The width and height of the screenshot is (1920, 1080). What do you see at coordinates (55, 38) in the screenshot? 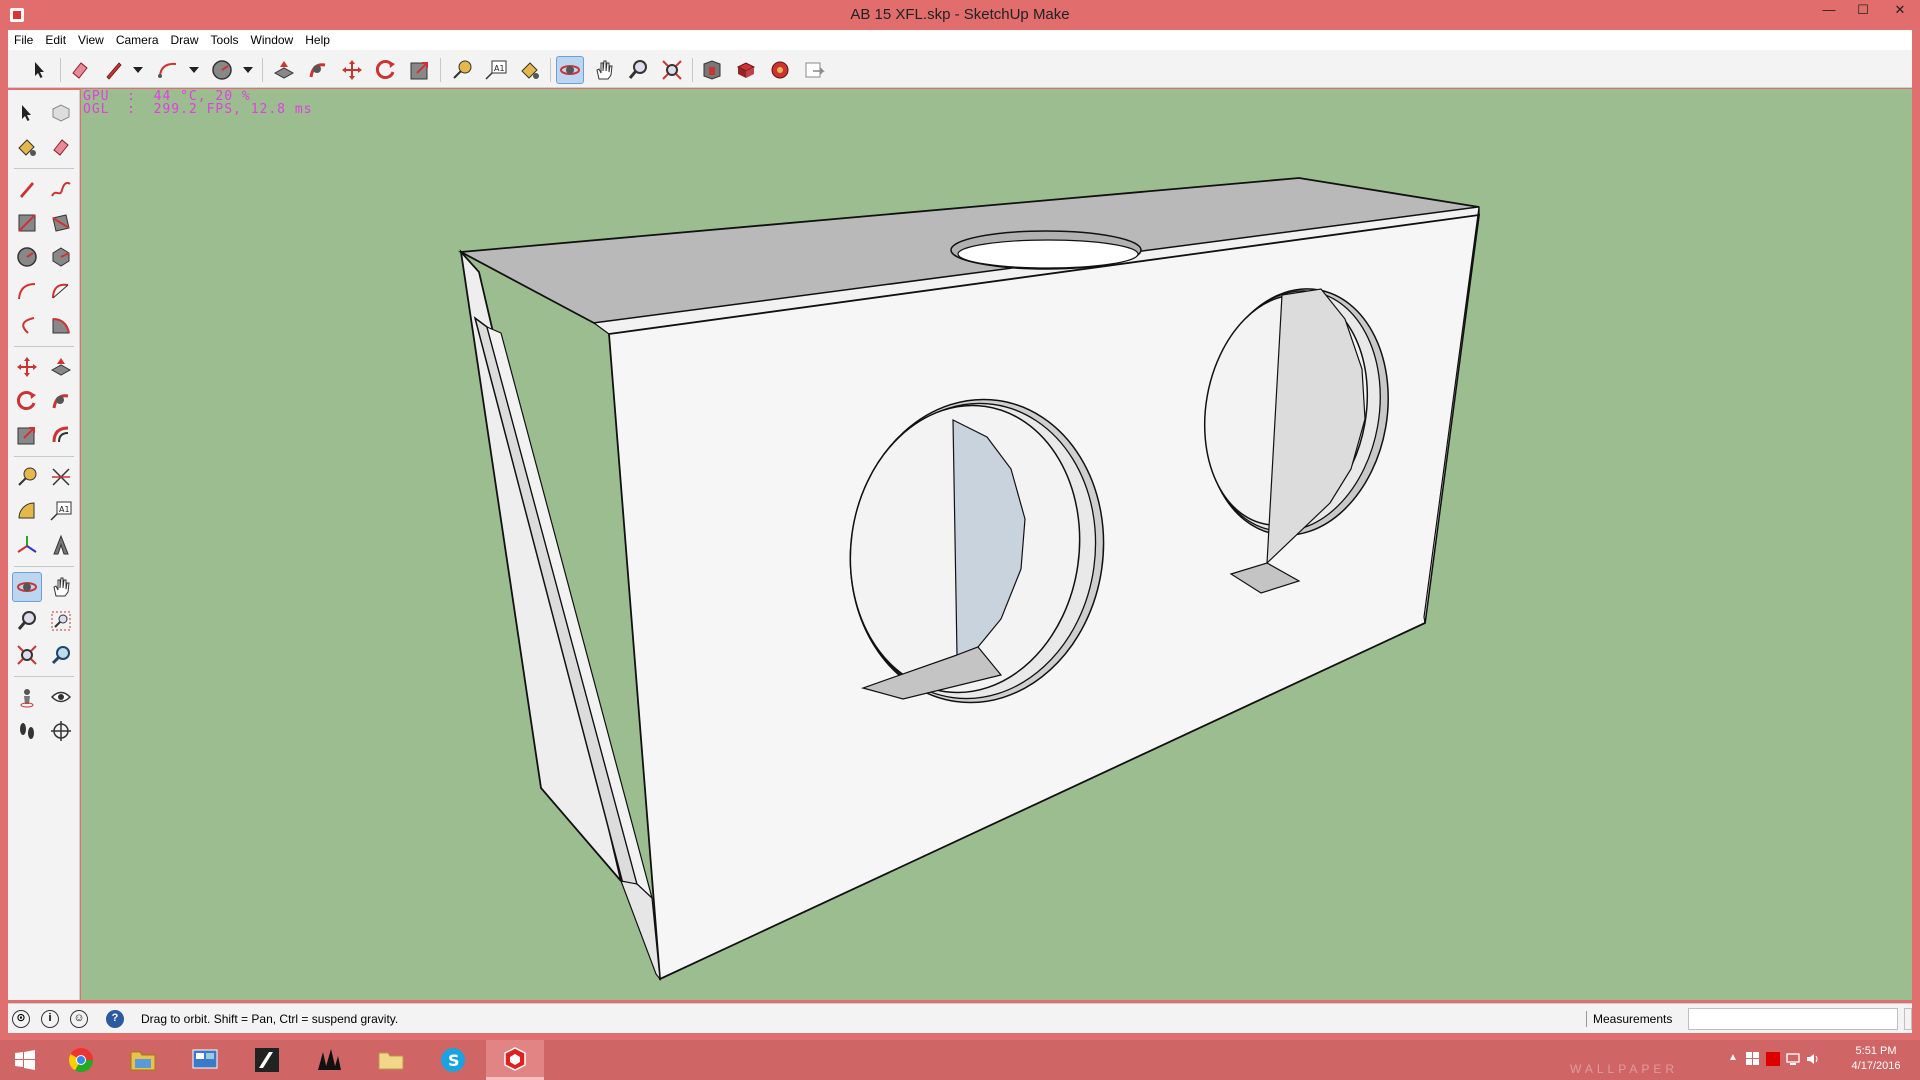
I see `menu-edit: Edit` at bounding box center [55, 38].